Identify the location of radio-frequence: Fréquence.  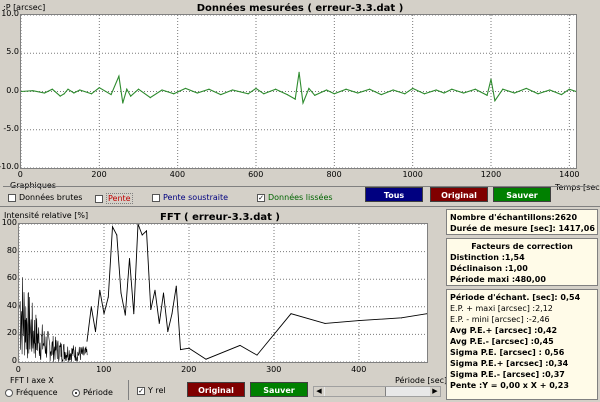
(31, 392).